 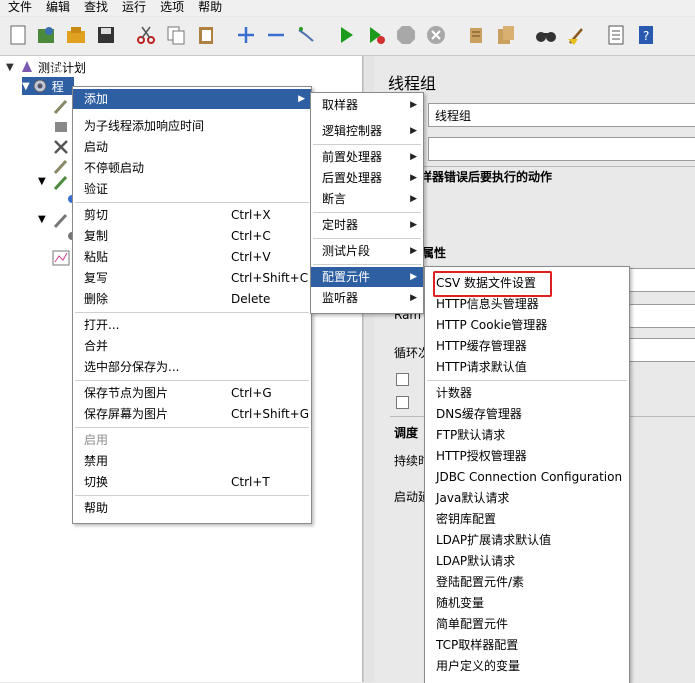 I want to click on config-item-csv-data-set: CSV 数据文件设置, so click(x=527, y=283).